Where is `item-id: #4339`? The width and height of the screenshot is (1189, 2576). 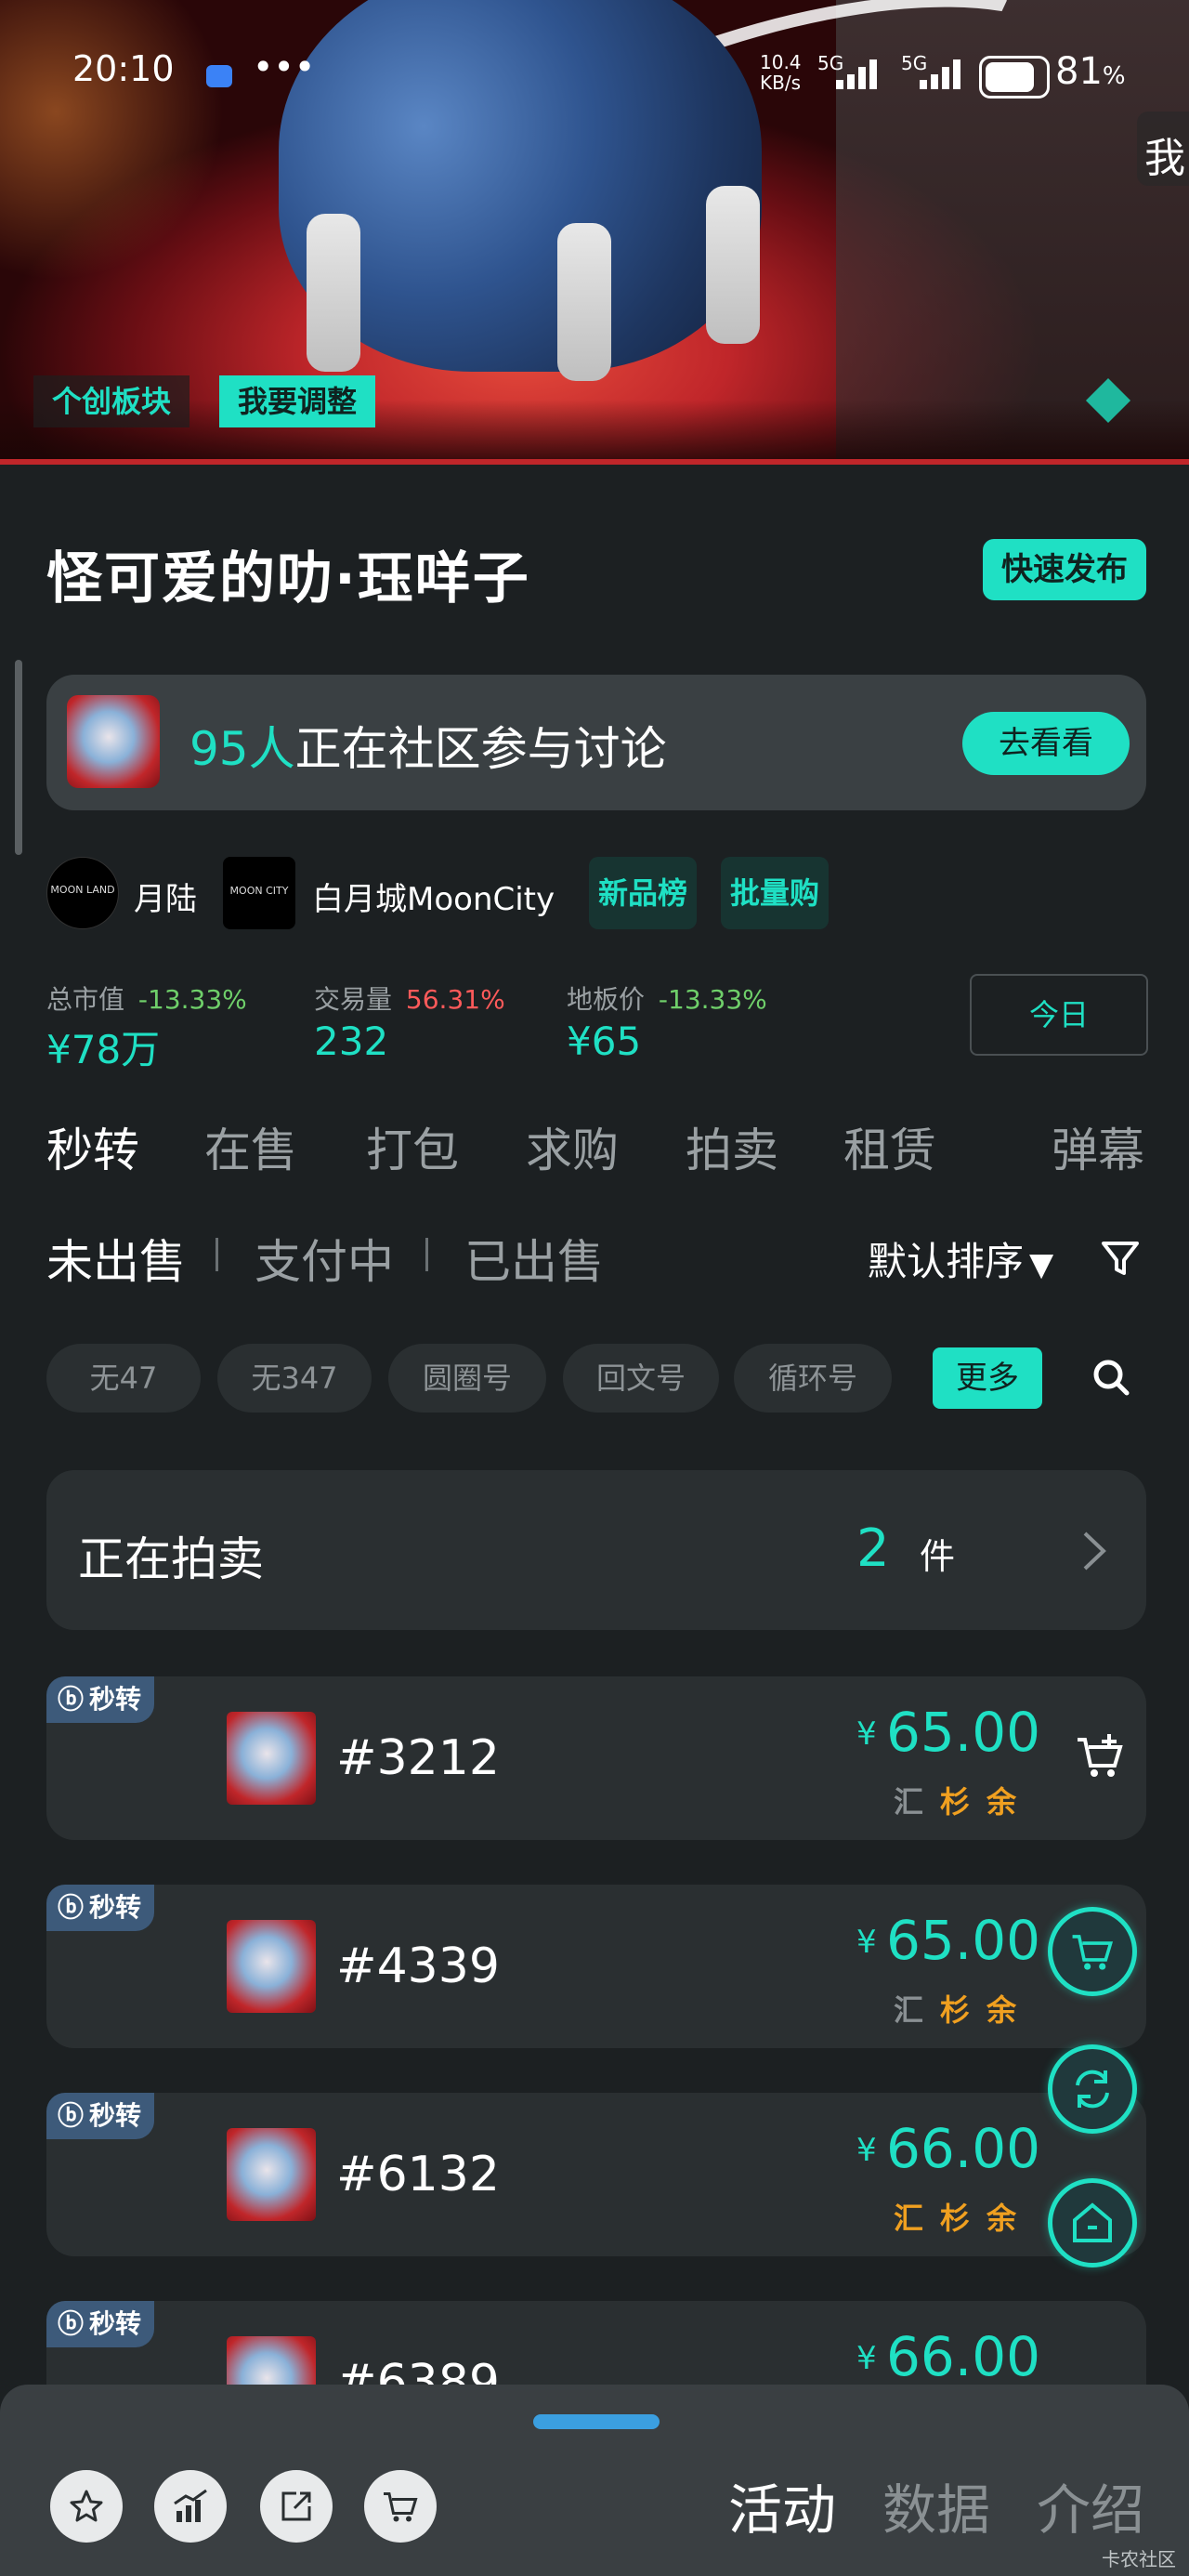 item-id: #4339 is located at coordinates (418, 1966).